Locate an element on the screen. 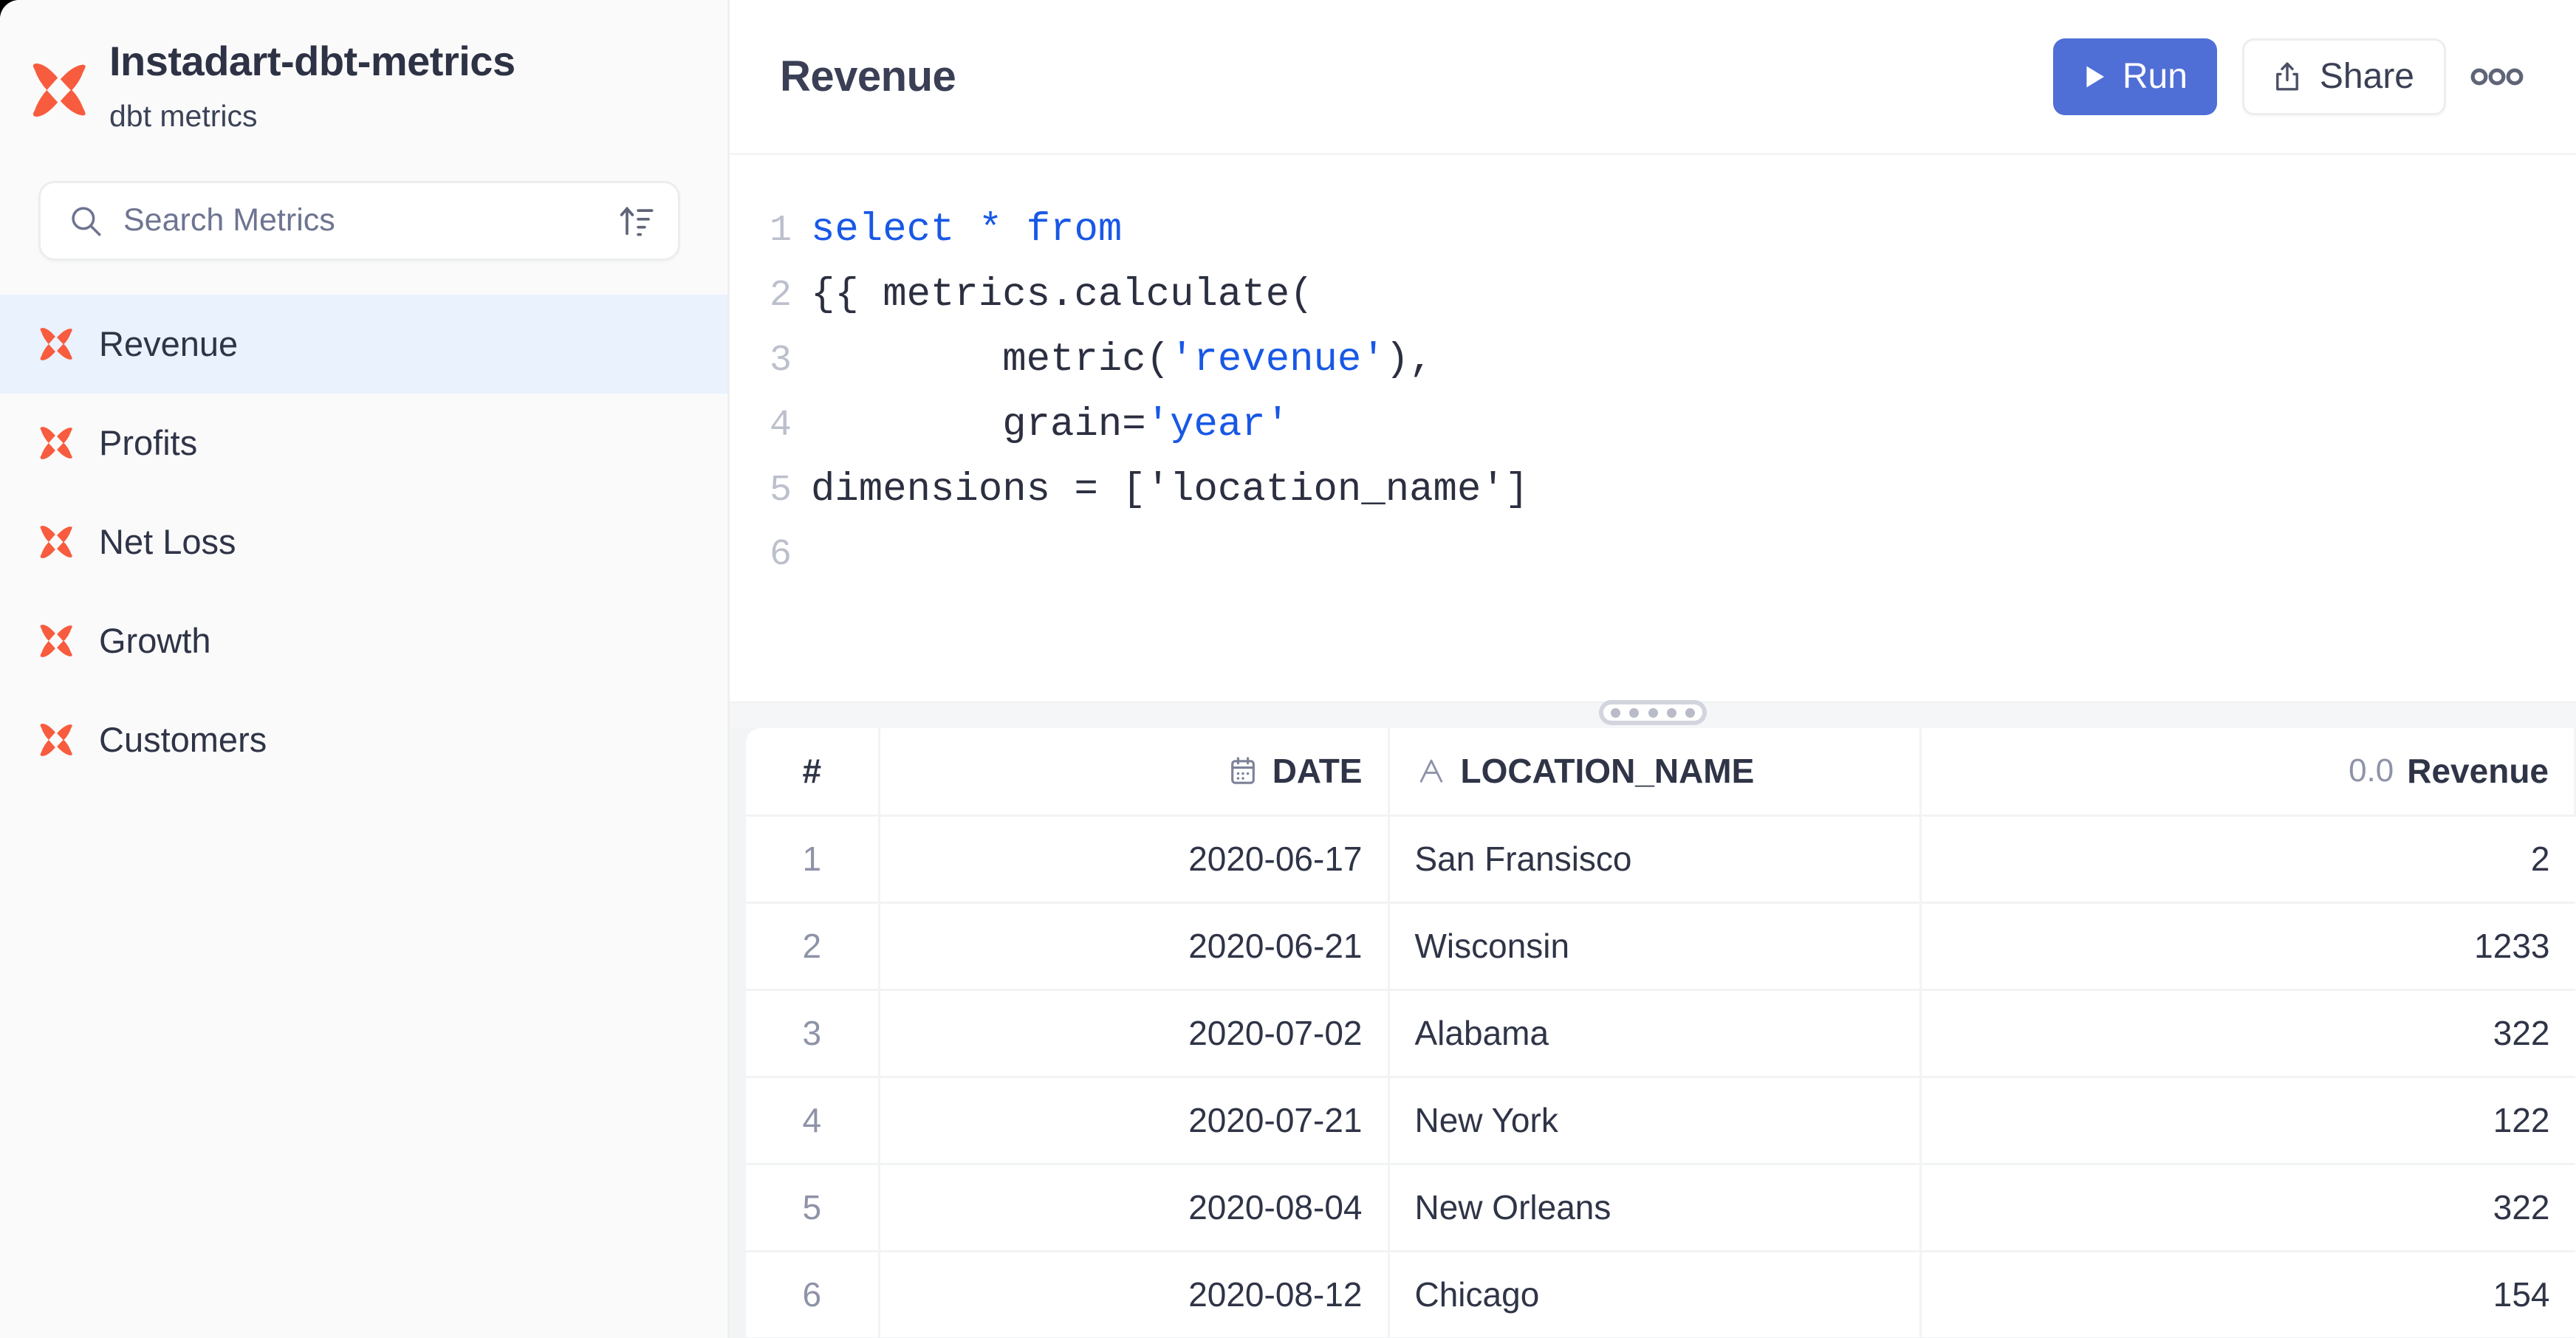  column-header-location-inner: LOCATION_NAME is located at coordinates (1654, 771).